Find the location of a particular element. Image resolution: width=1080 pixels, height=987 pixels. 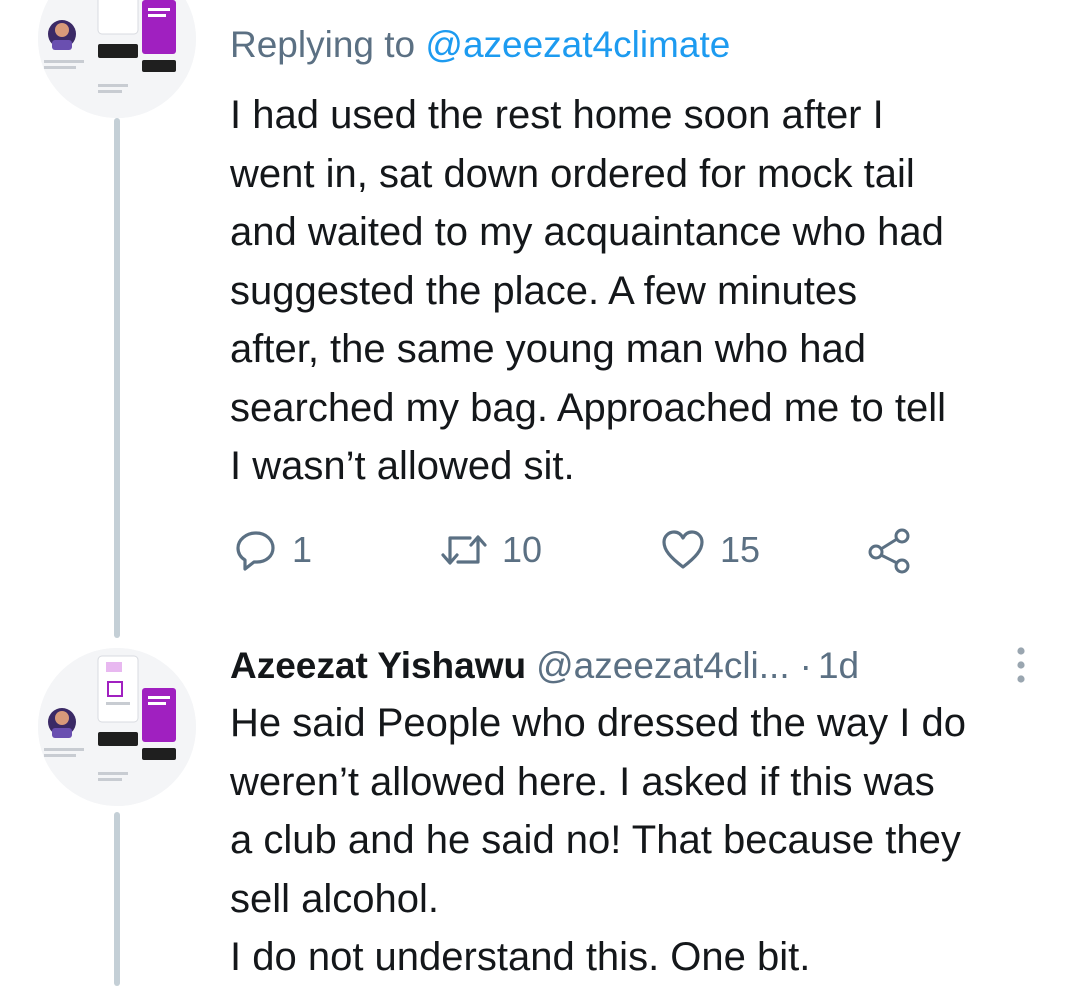

author-name: Azeezat Yishawu is located at coordinates (378, 666).